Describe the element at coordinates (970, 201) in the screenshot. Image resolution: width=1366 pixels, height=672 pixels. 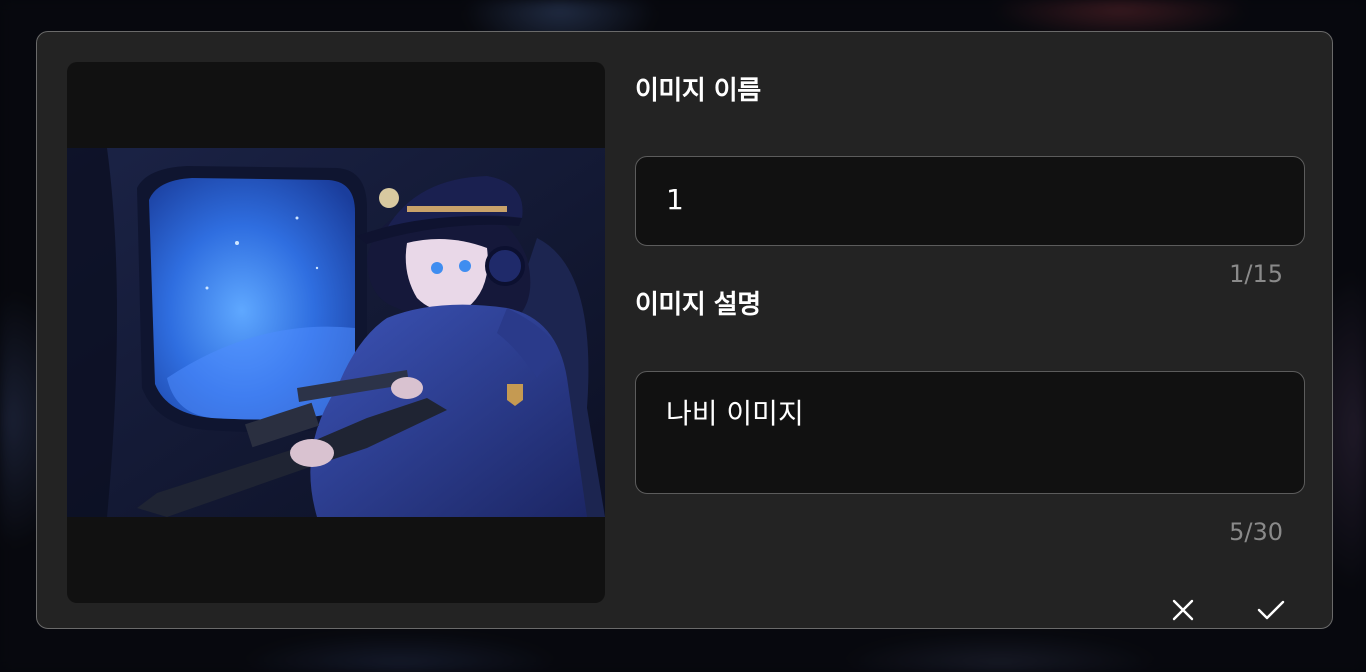
I see `image-name-input: 1` at that location.